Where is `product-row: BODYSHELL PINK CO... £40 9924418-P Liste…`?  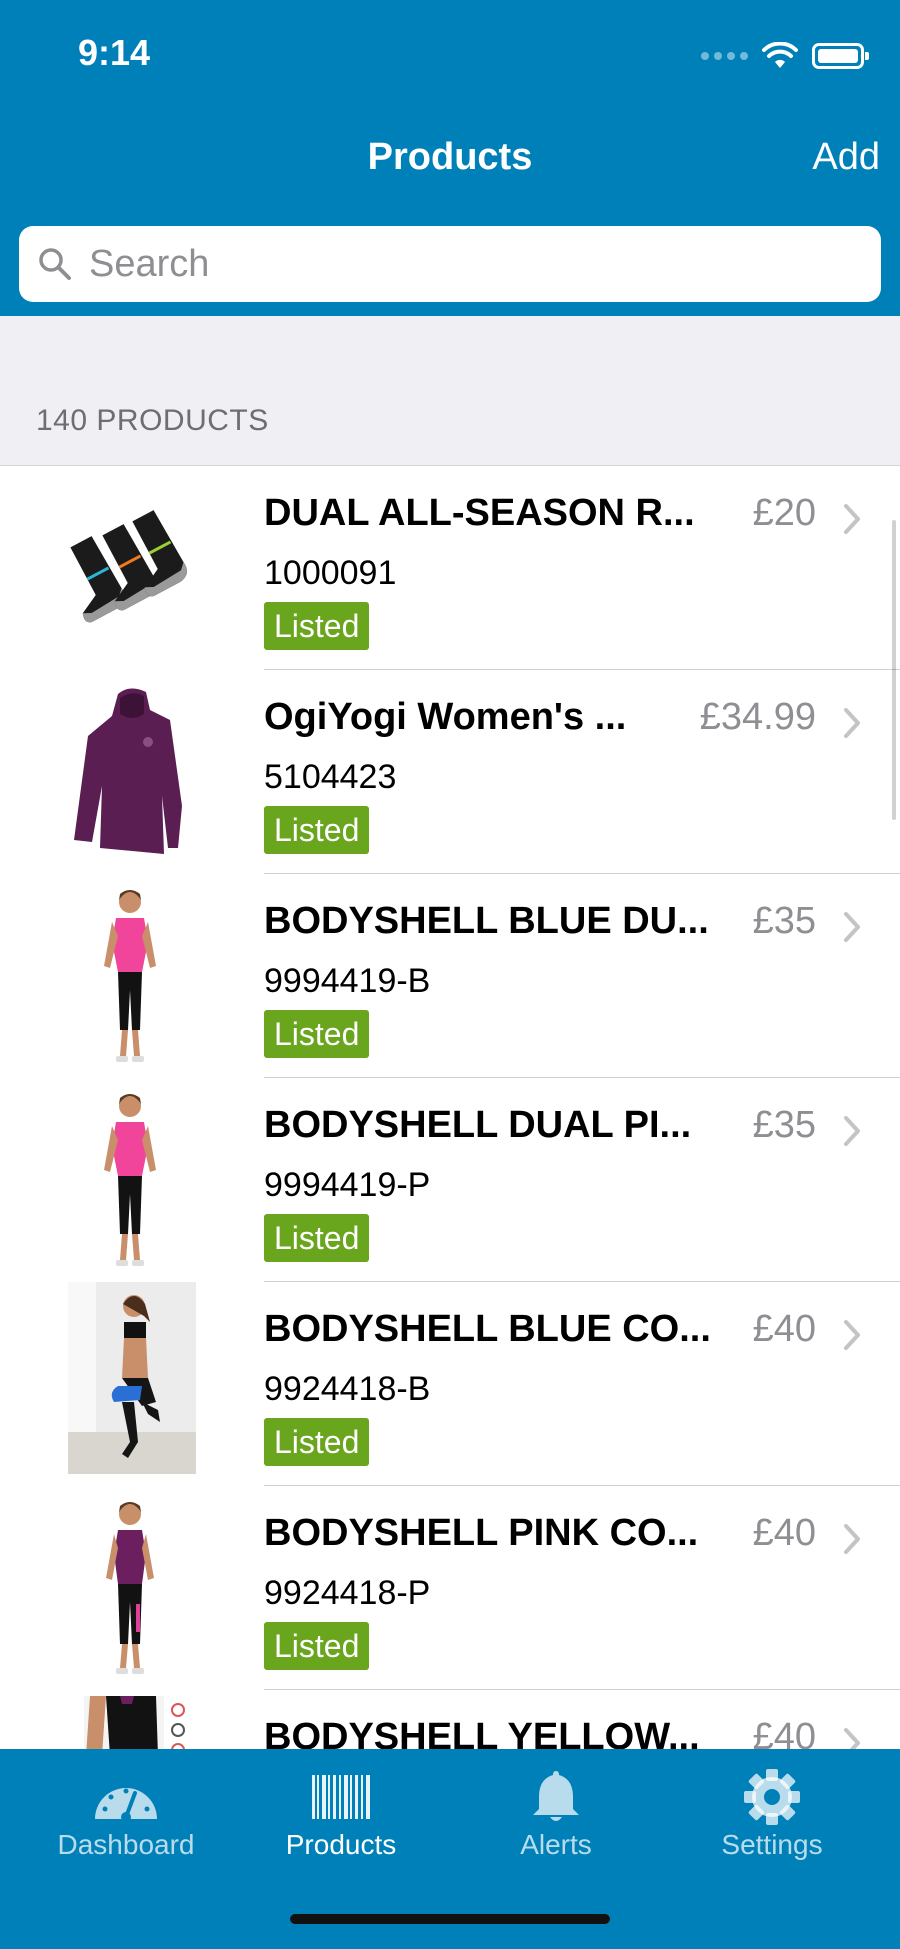 product-row: BODYSHELL PINK CO... £40 9924418-P Liste… is located at coordinates (450, 1588).